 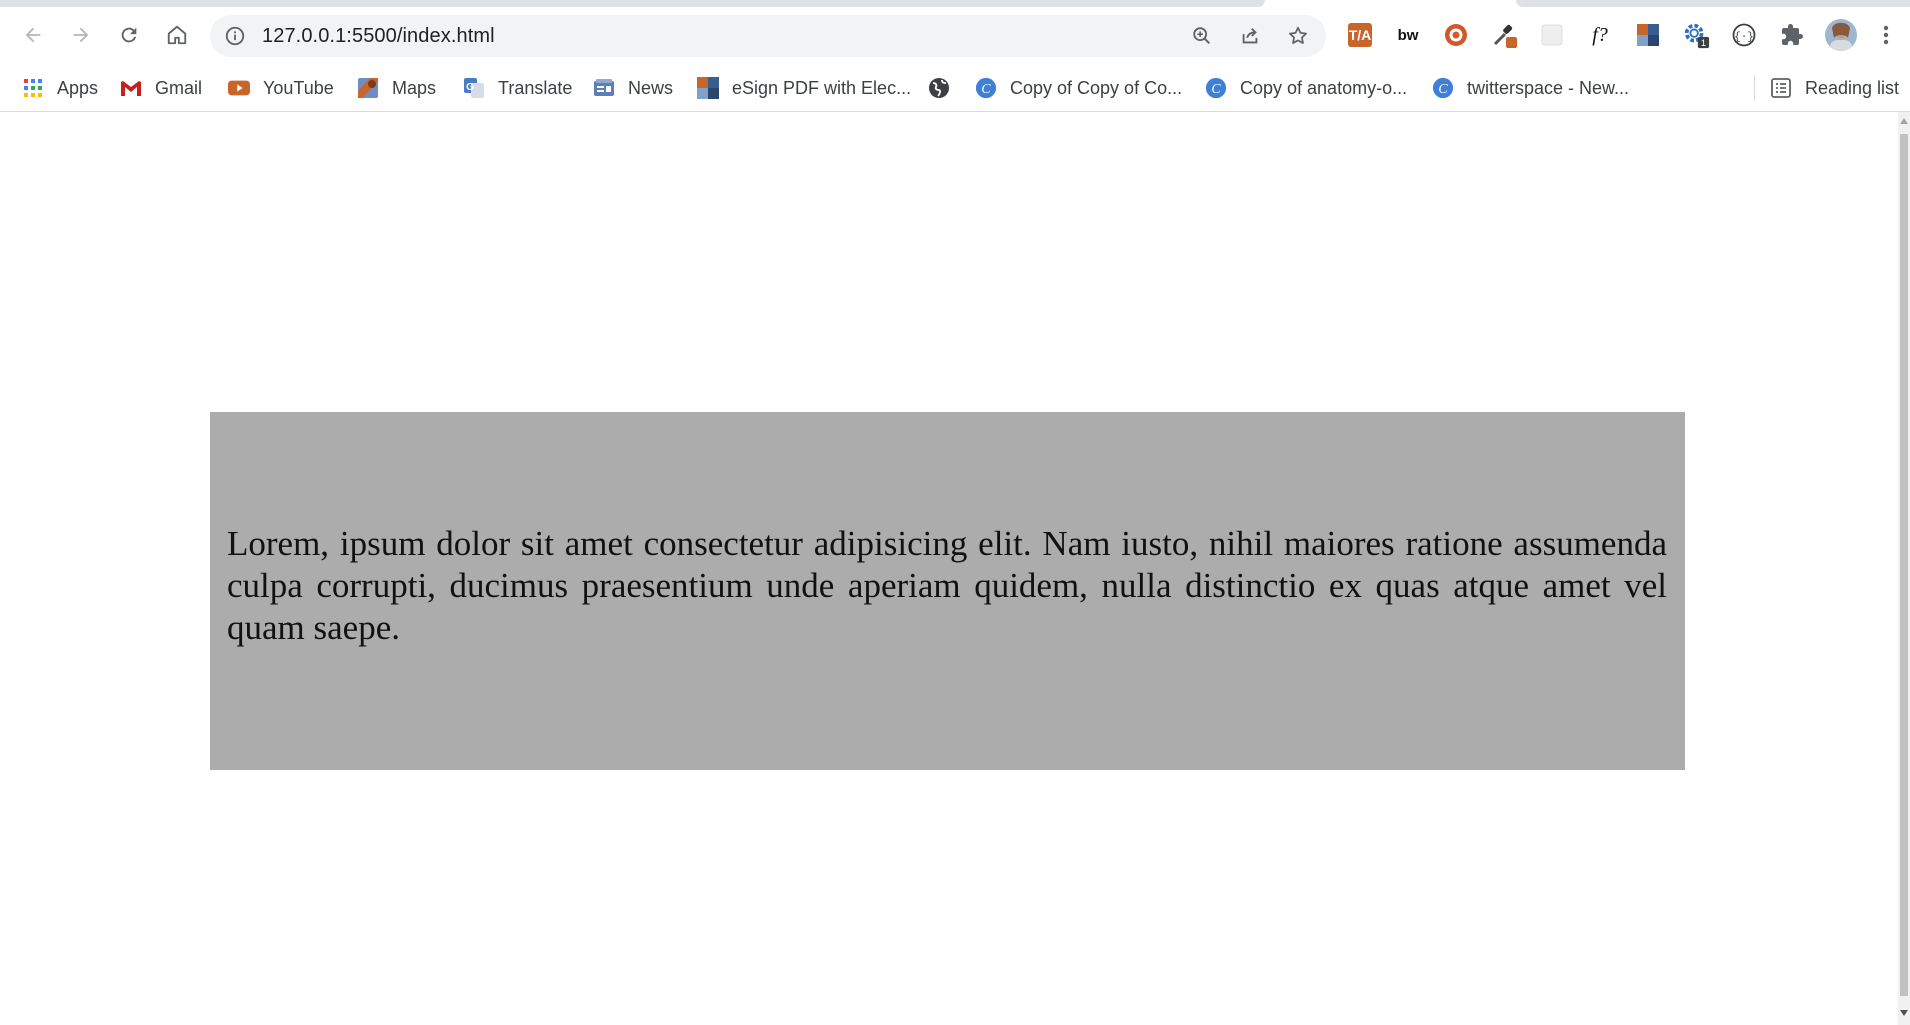 What do you see at coordinates (414, 87) in the screenshot?
I see `bookmark-label: Maps` at bounding box center [414, 87].